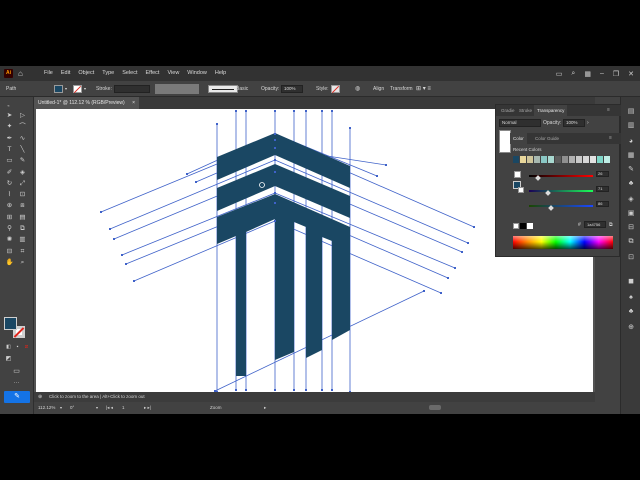 This screenshot has width=640, height=480. What do you see at coordinates (86, 103) in the screenshot?
I see `document-tab: Untitled-1* @ 112.12 % (RGB/Preview) ×` at bounding box center [86, 103].